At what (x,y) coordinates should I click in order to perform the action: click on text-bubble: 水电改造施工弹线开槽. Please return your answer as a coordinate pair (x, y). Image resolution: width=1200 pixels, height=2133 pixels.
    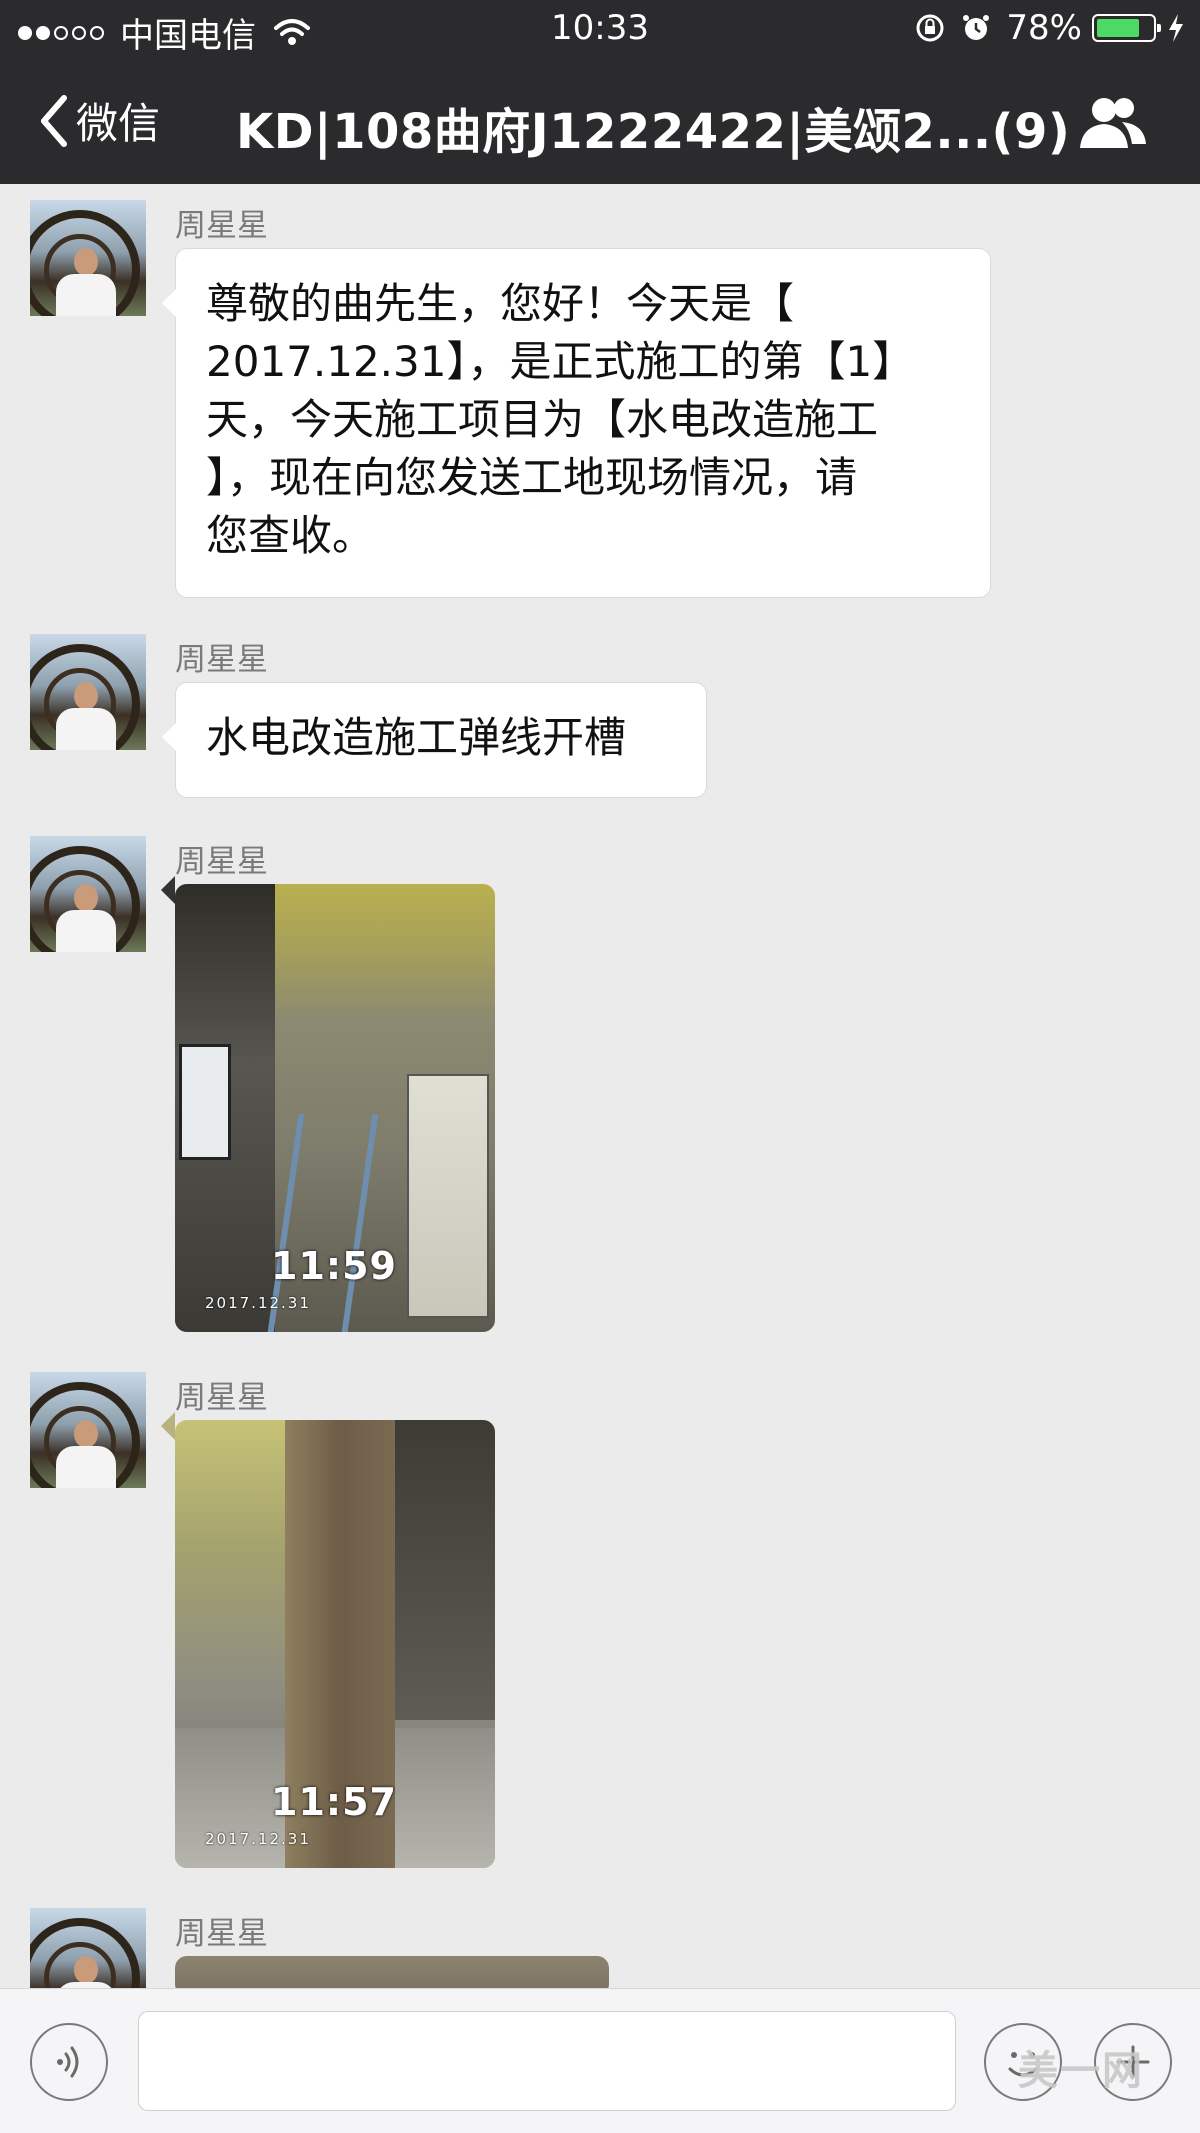
    Looking at the image, I should click on (434, 740).